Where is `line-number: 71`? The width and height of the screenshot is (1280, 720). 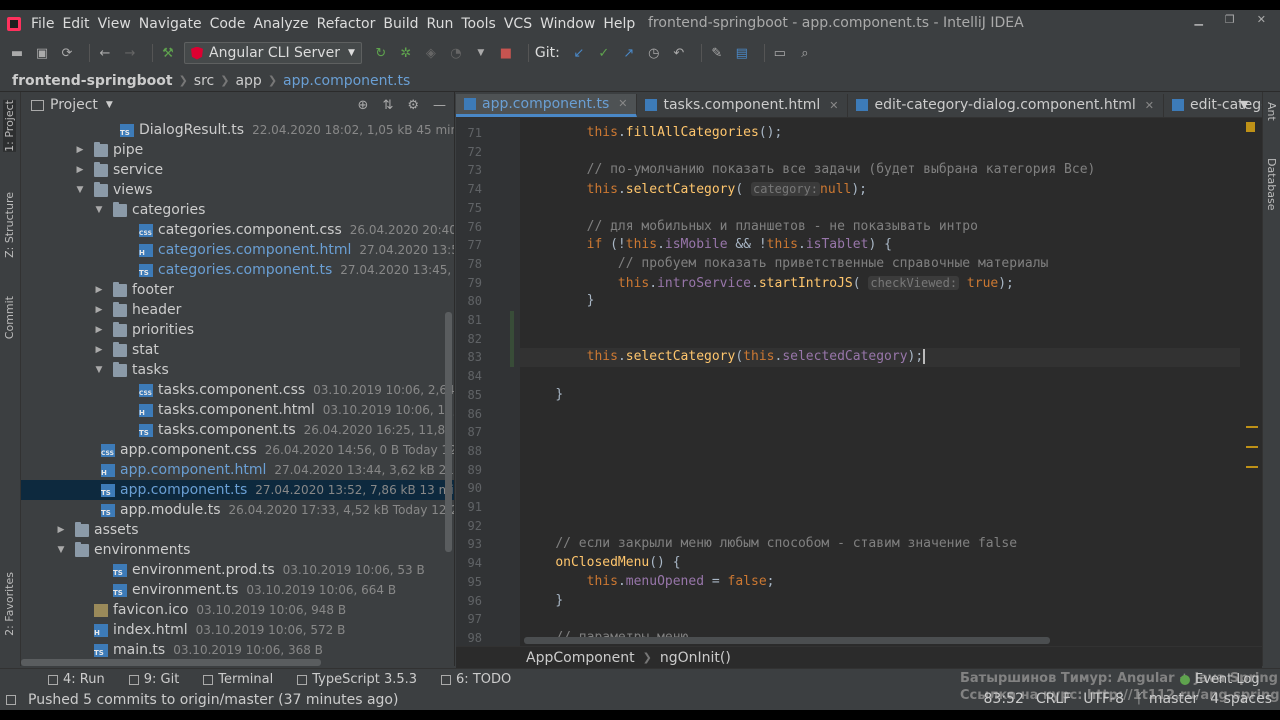
line-number: 71 is located at coordinates (469, 133).